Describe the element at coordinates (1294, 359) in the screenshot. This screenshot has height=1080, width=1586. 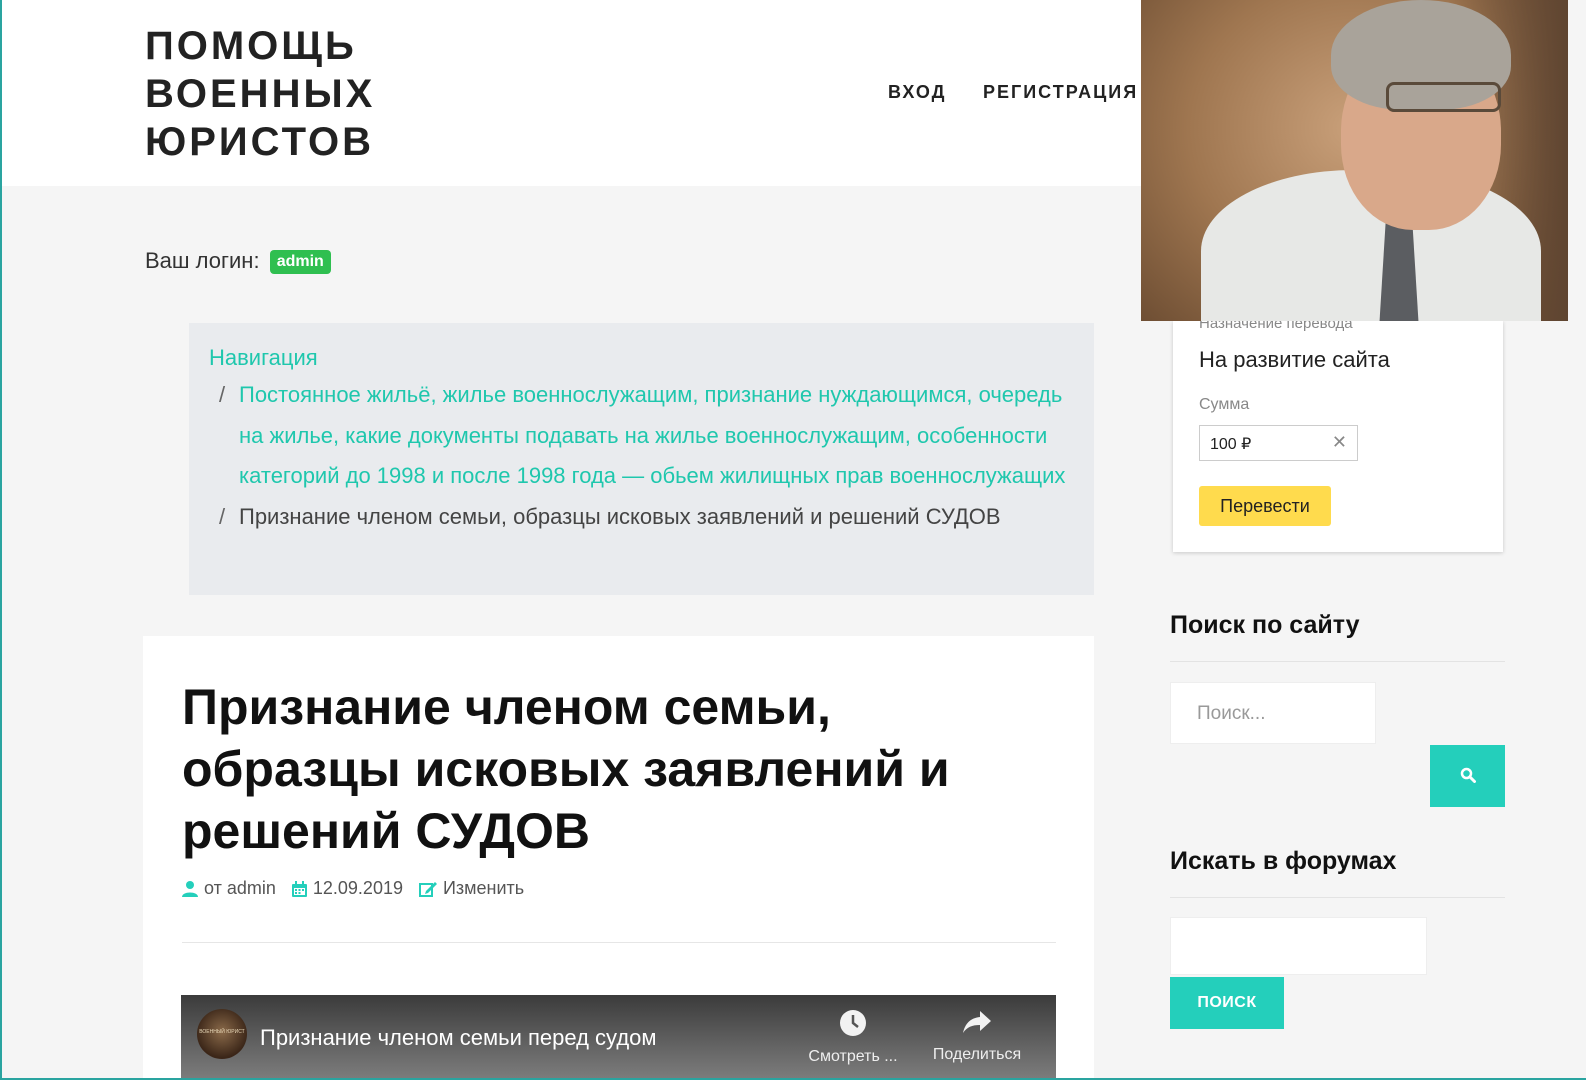
I see `purpose-value: На развитие сайта` at that location.